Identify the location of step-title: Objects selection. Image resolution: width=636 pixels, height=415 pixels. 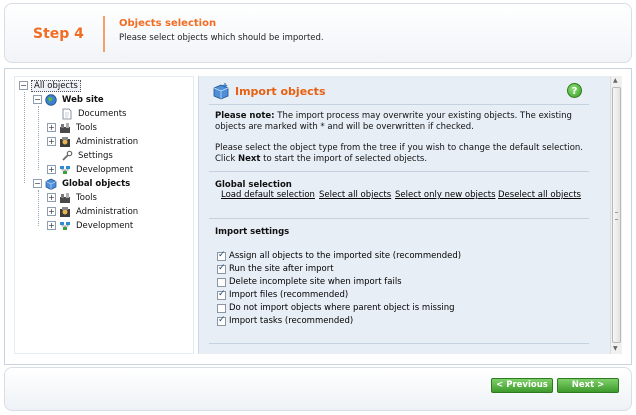
(168, 23).